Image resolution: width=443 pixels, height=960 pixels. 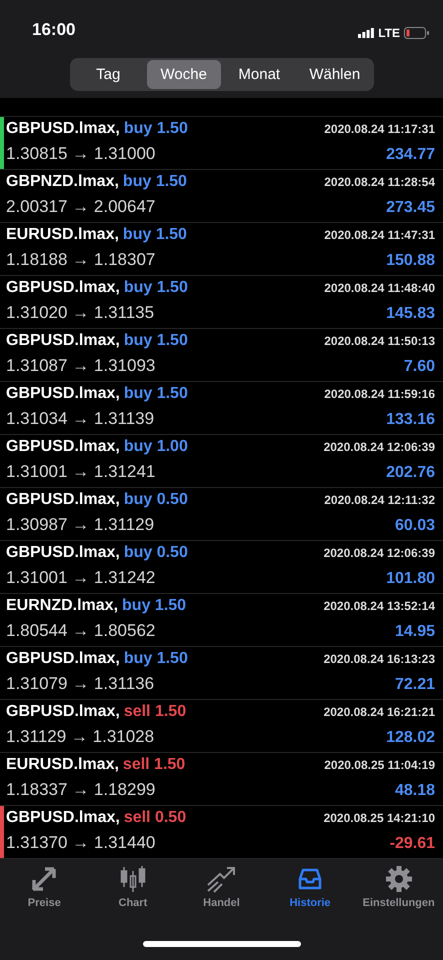 What do you see at coordinates (416, 33) in the screenshot?
I see `battery-icon` at bounding box center [416, 33].